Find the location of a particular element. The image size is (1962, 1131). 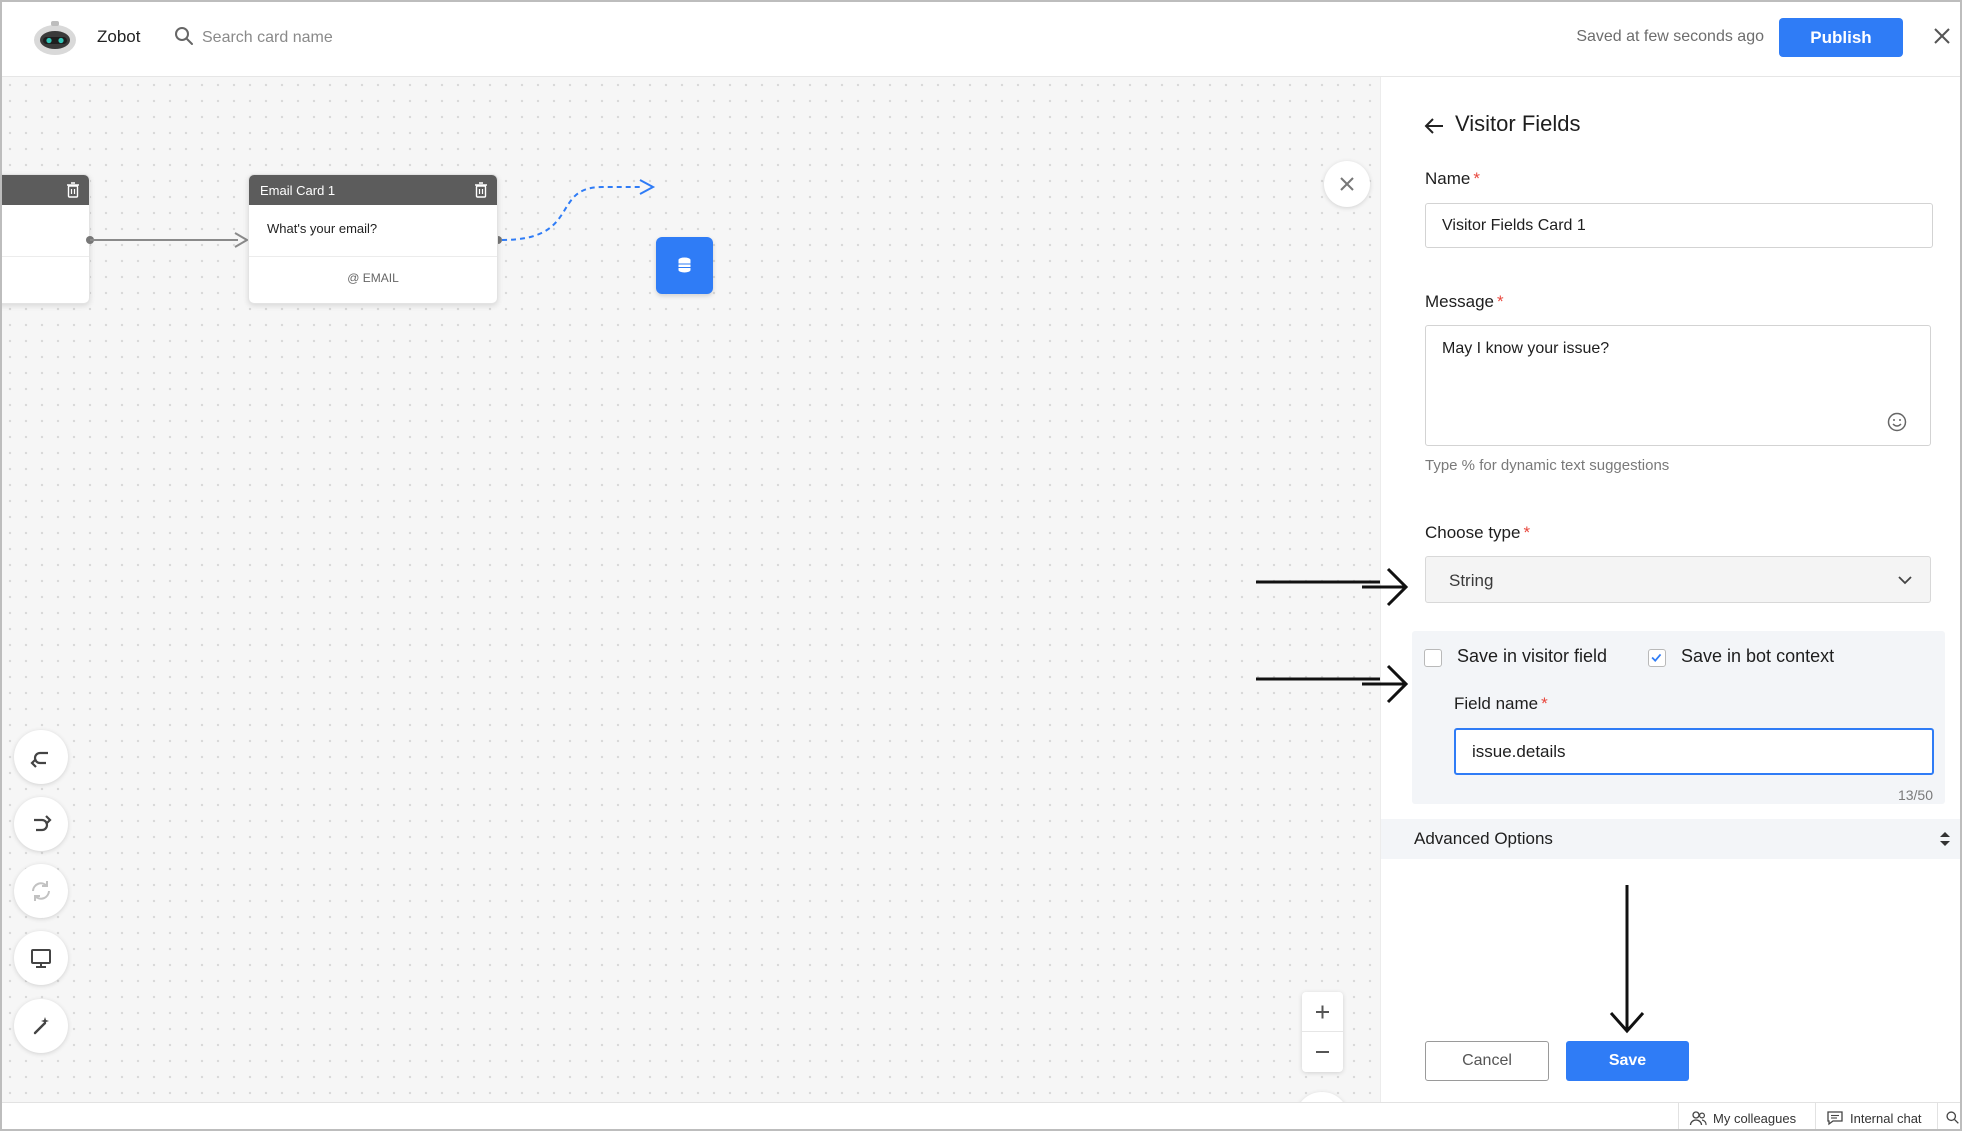

annotation-arrowhead-type is located at coordinates (1385, 587).